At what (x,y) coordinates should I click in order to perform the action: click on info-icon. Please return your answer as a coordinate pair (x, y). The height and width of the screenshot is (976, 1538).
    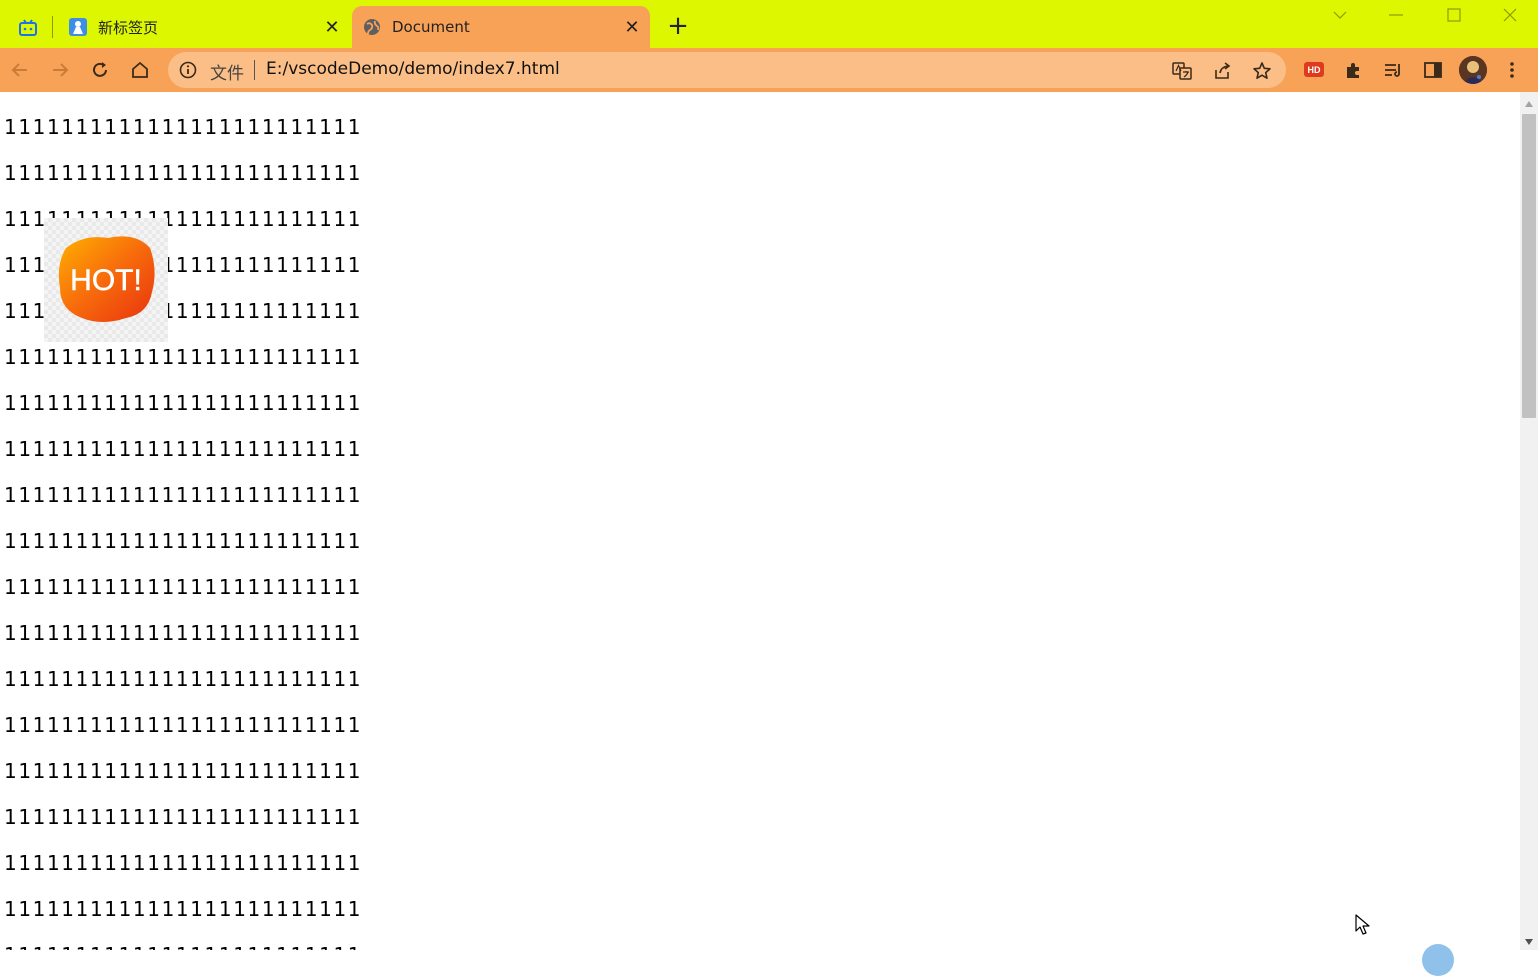
    Looking at the image, I should click on (188, 70).